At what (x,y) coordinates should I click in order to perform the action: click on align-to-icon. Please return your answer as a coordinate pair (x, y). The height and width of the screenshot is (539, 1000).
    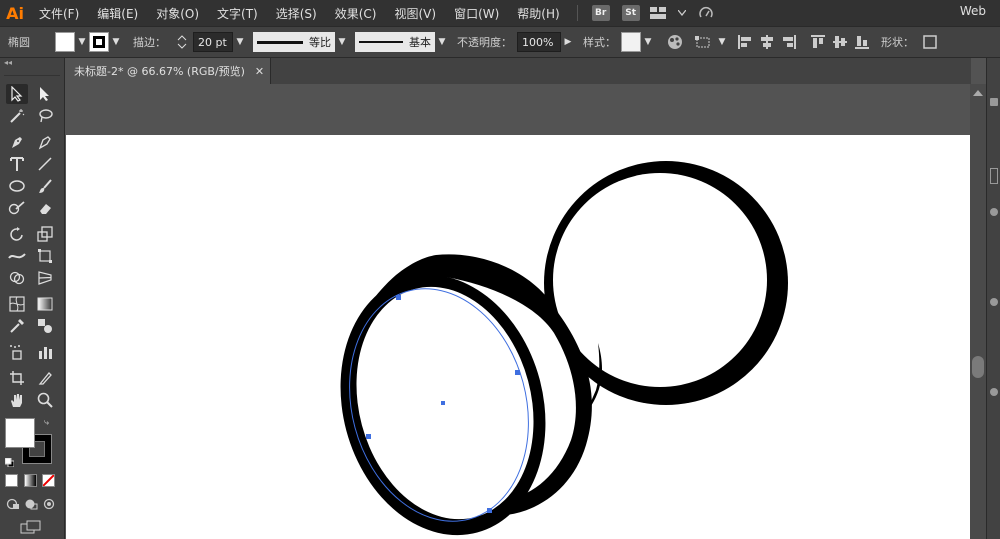
    Looking at the image, I should click on (704, 42).